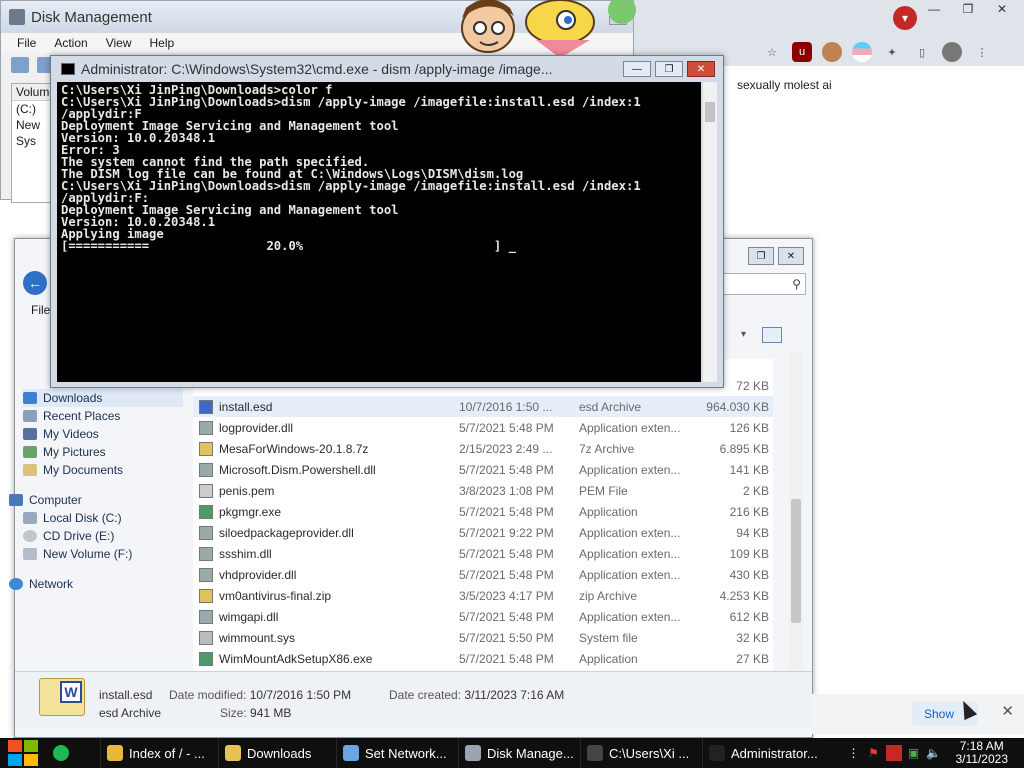  Describe the element at coordinates (296, 658) in the screenshot. I see `file-name: WimMountAdkSetupX86.exe` at that location.